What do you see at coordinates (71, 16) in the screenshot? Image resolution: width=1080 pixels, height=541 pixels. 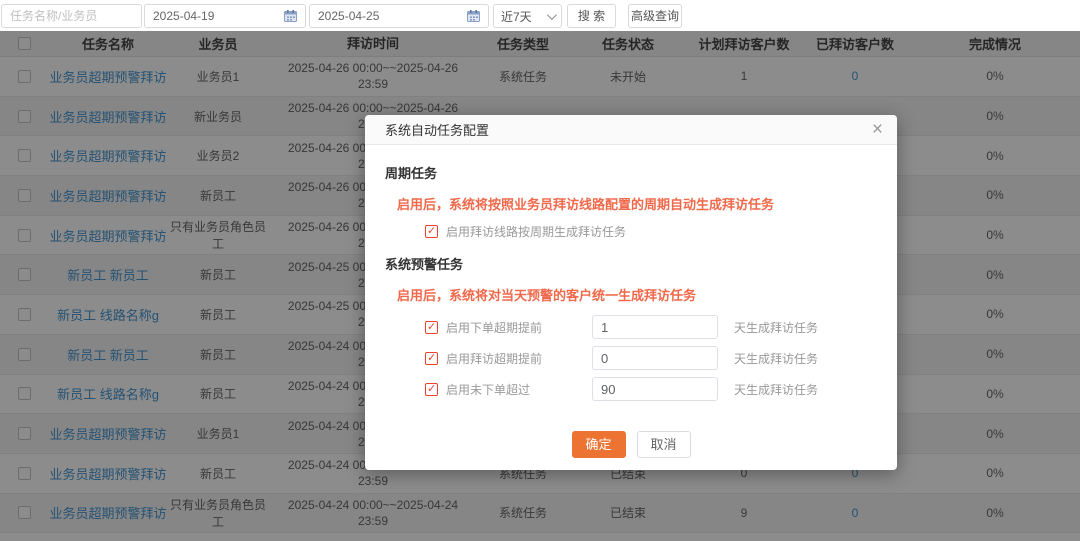 I see `search-input` at bounding box center [71, 16].